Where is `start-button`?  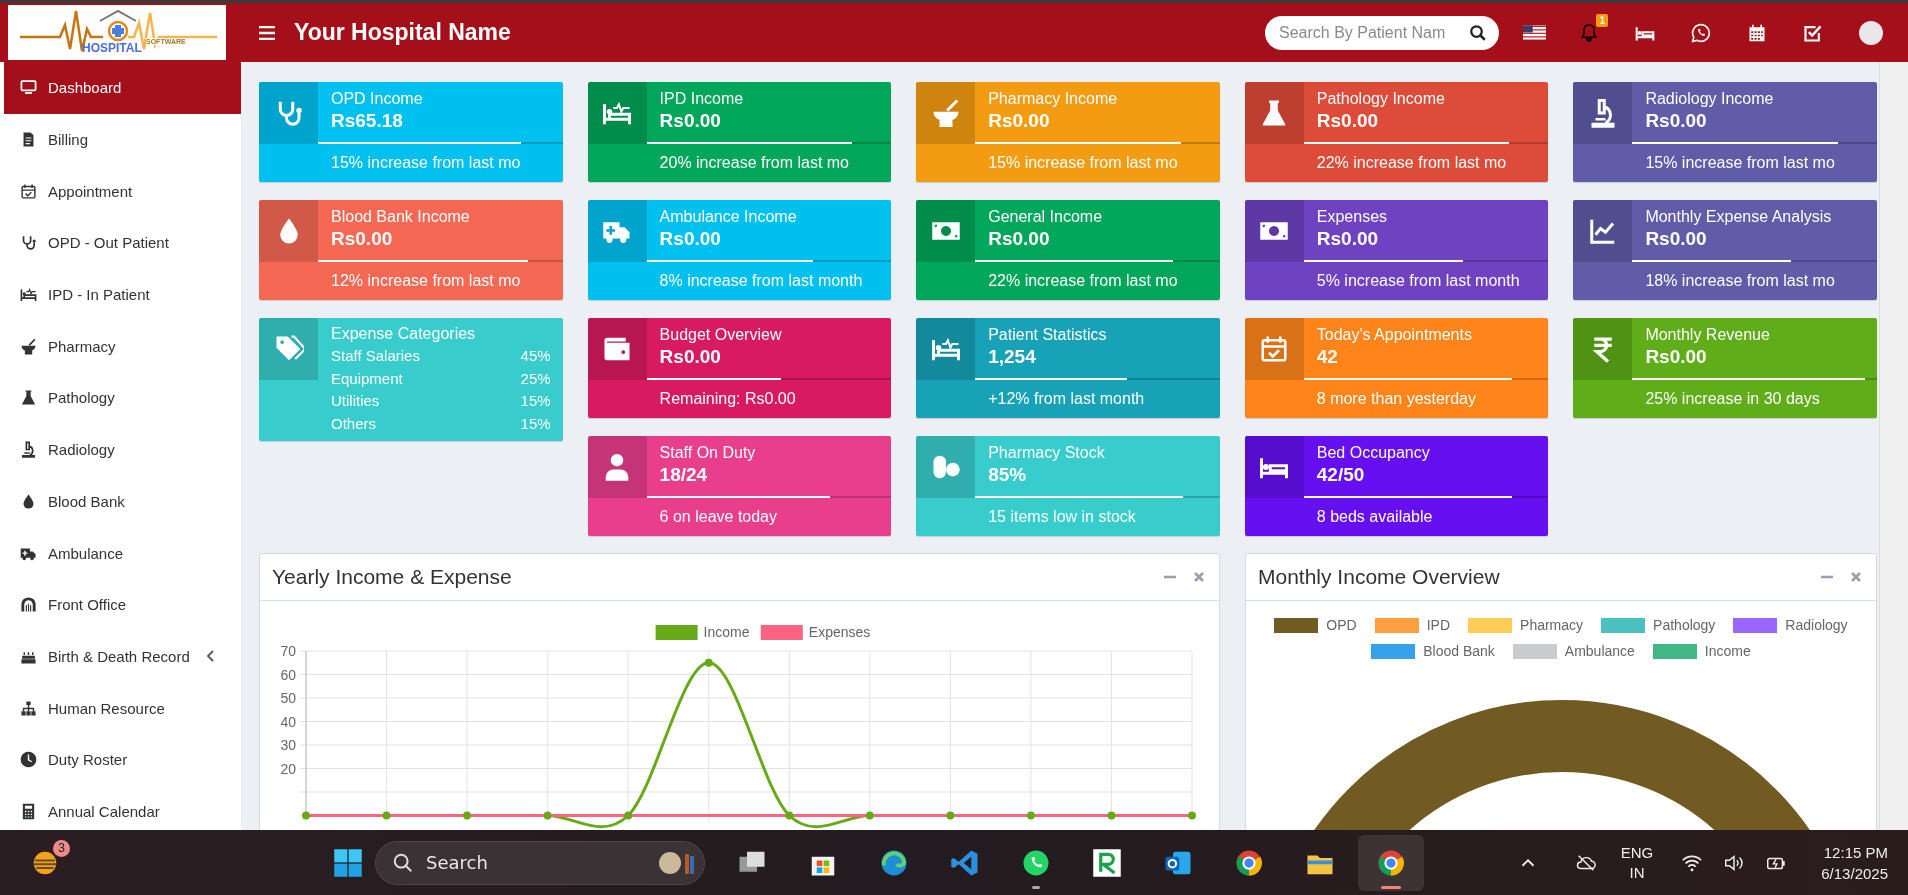
start-button is located at coordinates (348, 862).